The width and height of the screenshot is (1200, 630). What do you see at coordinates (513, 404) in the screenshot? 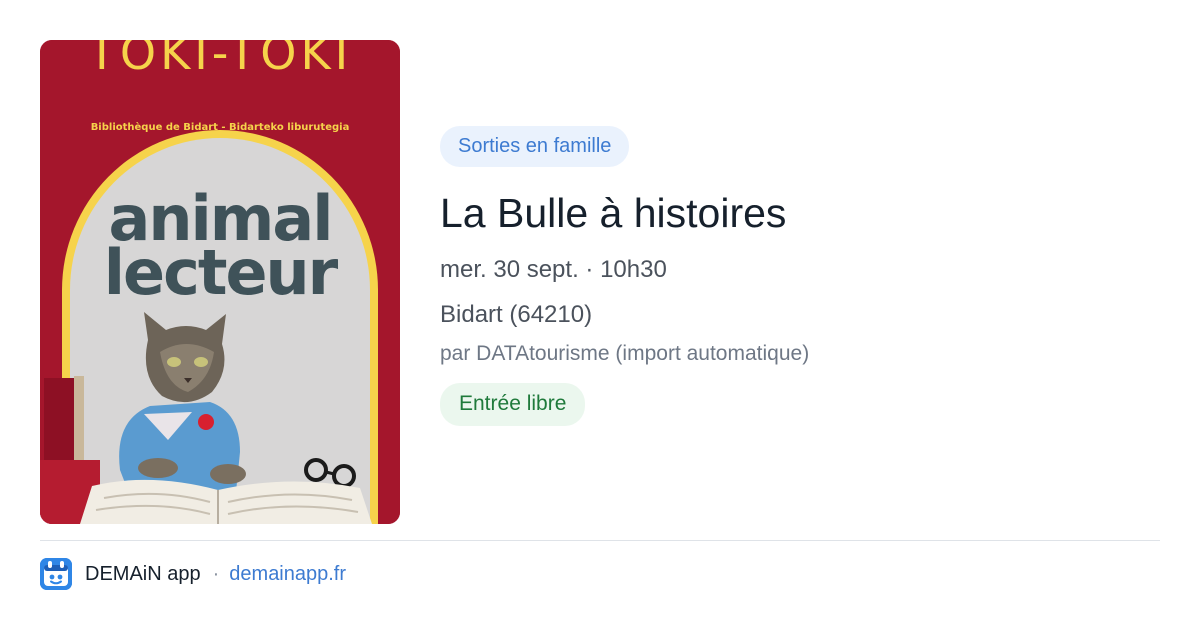
I see `price-badge: Entrée libre` at bounding box center [513, 404].